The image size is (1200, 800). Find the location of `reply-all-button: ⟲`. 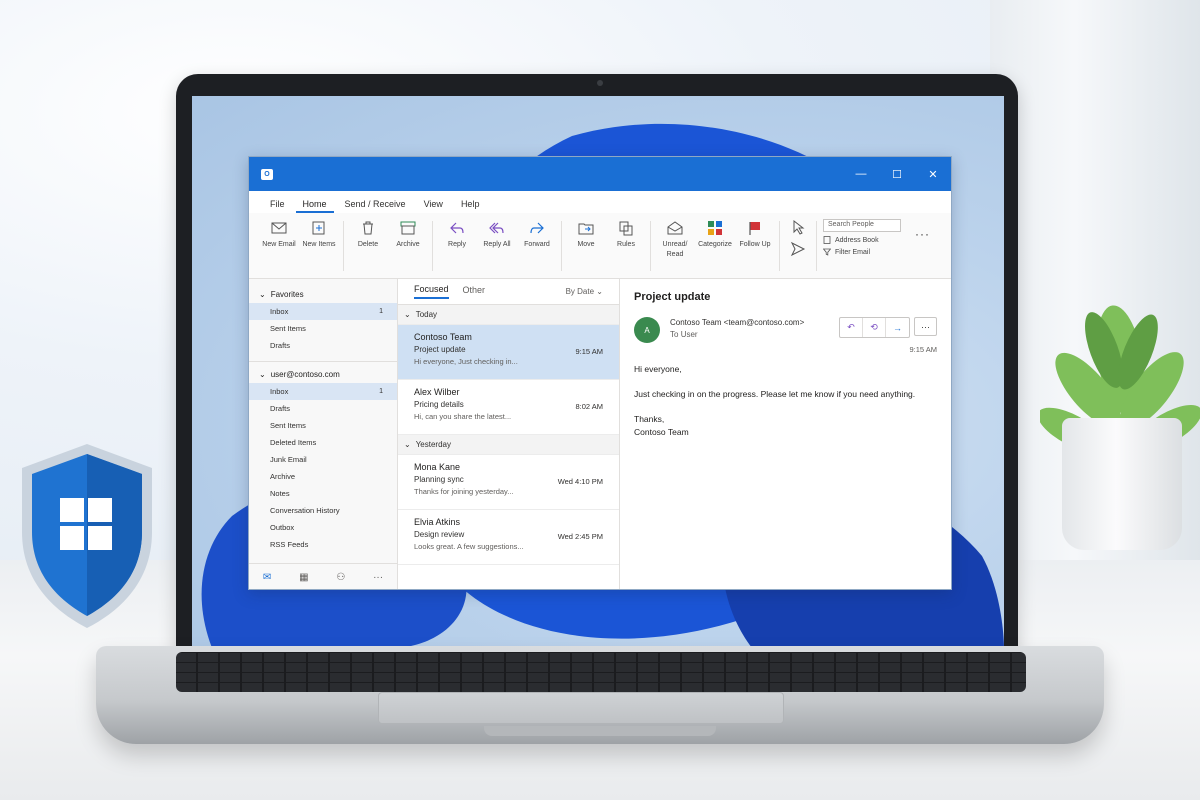

reply-all-button: ⟲ is located at coordinates (874, 327).